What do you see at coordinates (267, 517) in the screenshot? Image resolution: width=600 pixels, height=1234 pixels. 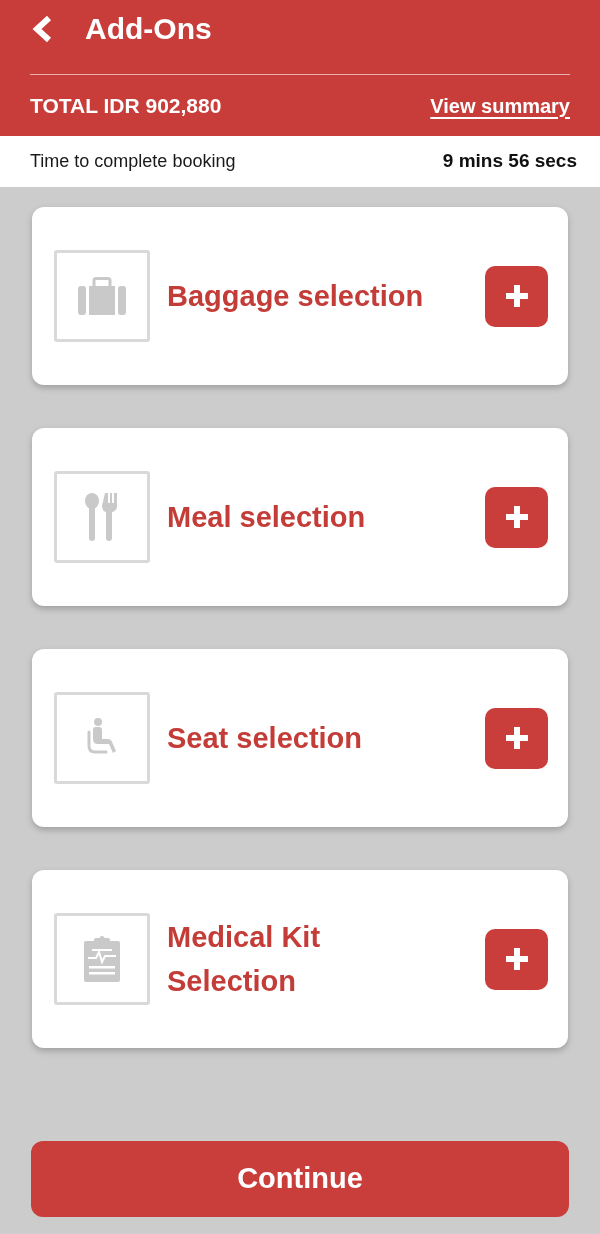 I see `addon-title: Meal selection` at bounding box center [267, 517].